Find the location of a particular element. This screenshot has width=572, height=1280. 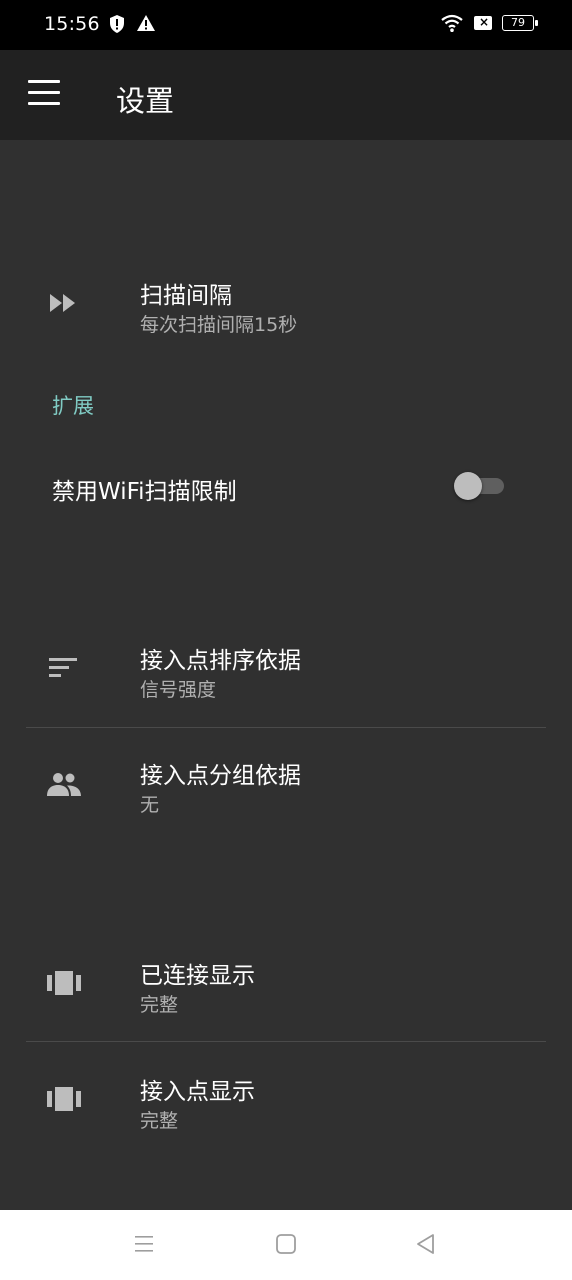

setting-title: 接入点显示 is located at coordinates (197, 1092).